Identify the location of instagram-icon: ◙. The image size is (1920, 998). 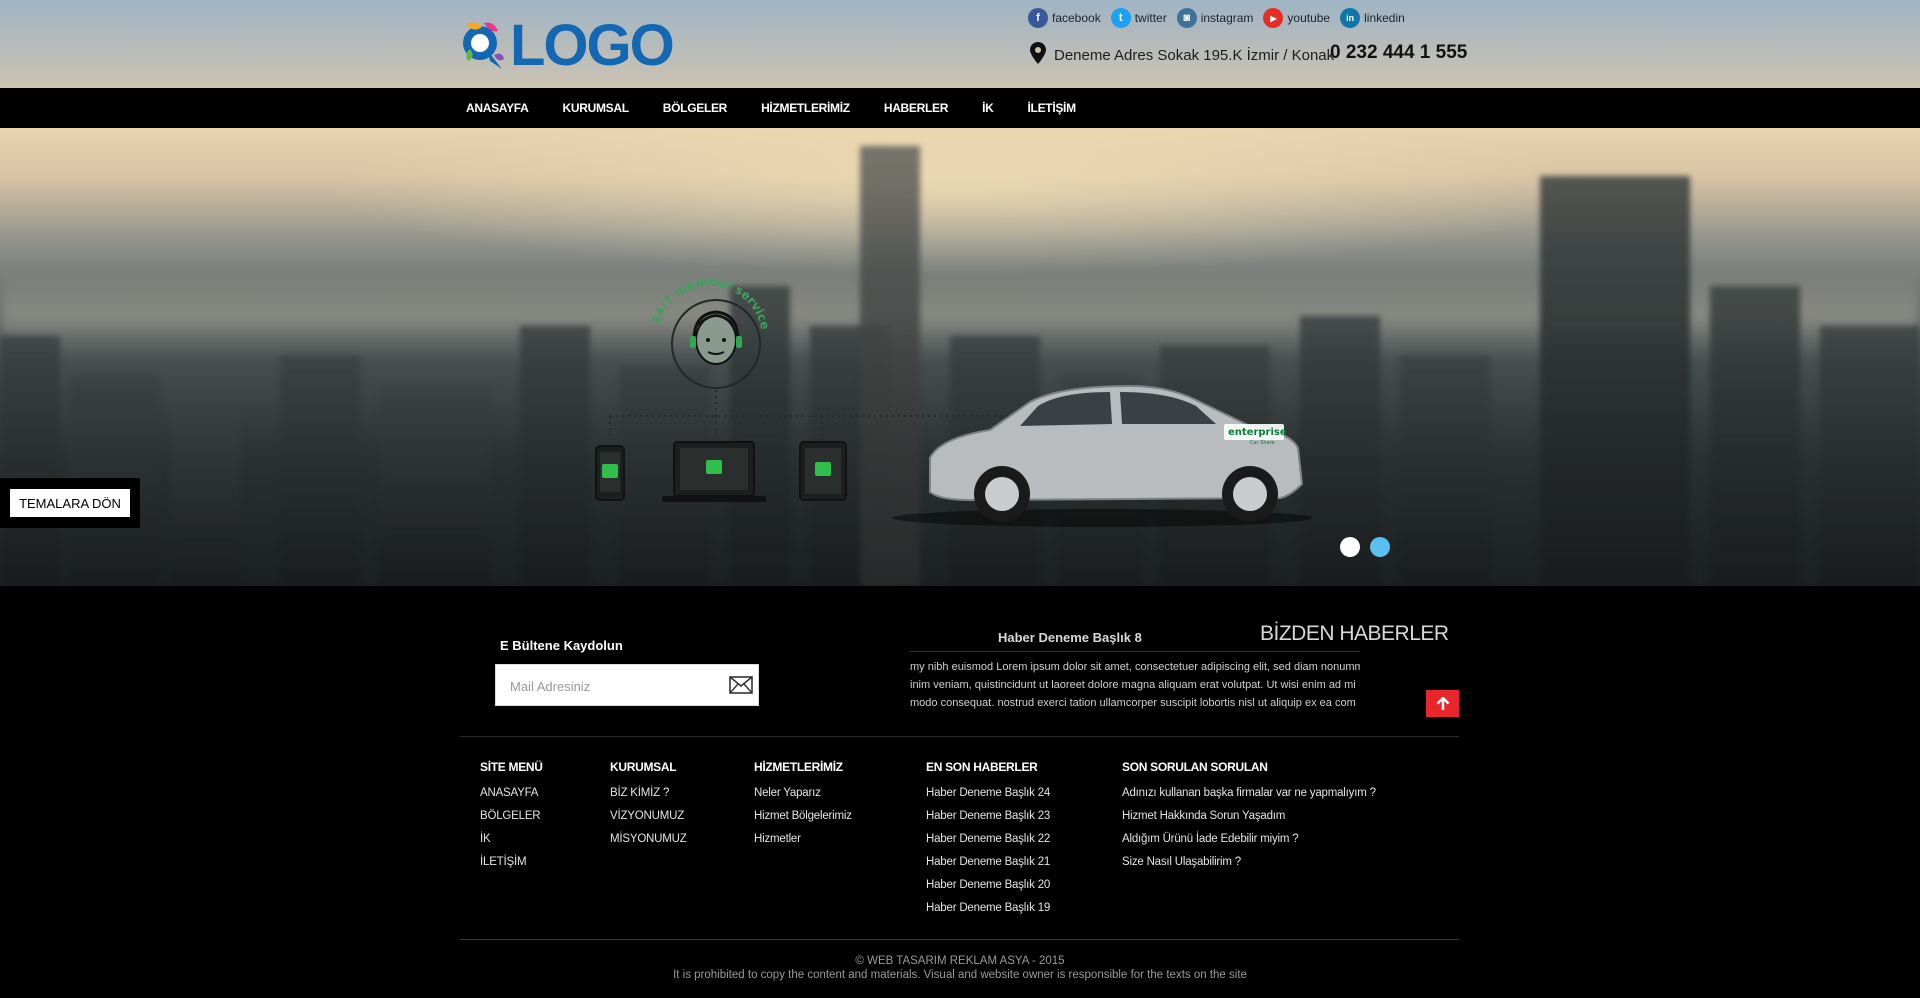
(1186, 18).